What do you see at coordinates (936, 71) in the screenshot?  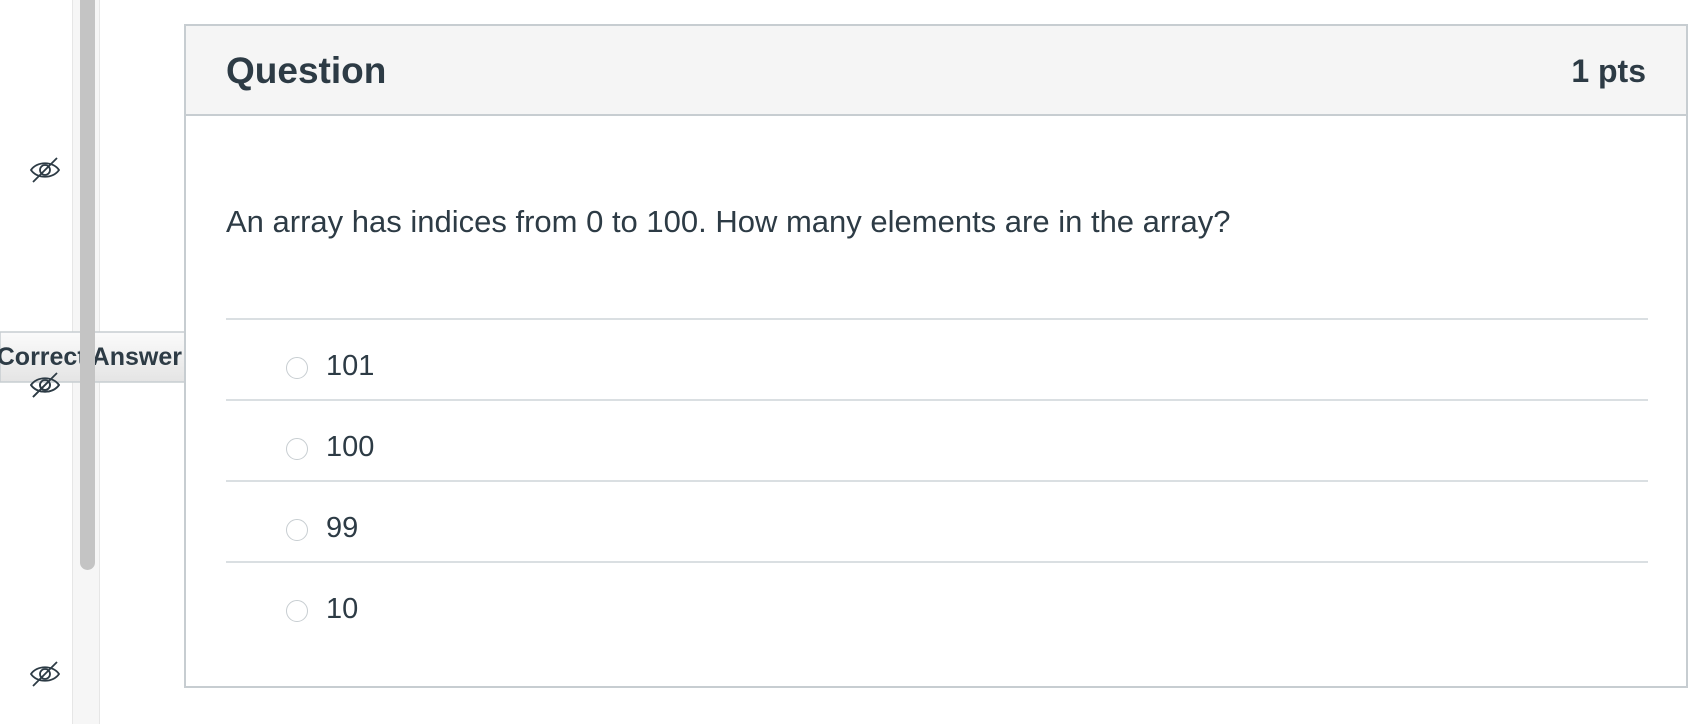 I see `question-header: Question 1 pts` at bounding box center [936, 71].